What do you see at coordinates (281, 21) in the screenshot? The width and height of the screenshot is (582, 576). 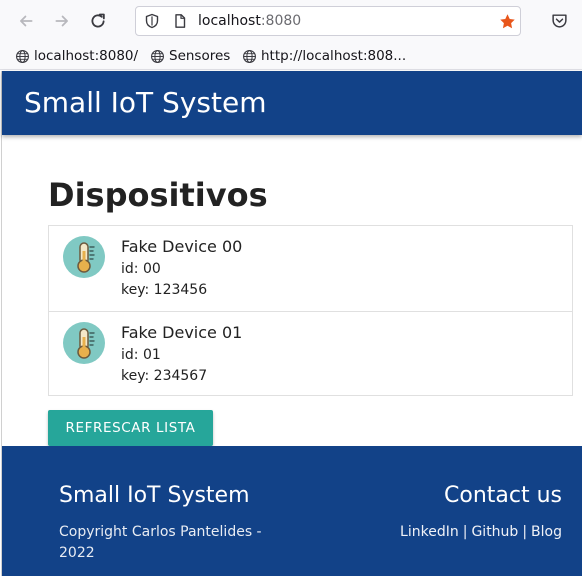 I see `url-port: :8080` at bounding box center [281, 21].